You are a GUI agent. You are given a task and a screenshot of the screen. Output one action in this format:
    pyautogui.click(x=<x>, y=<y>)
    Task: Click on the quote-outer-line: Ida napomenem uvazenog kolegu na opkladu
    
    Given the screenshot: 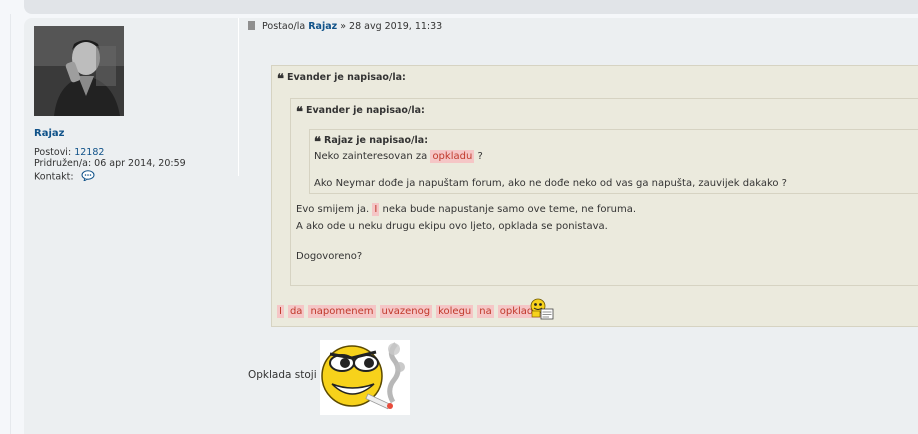 What is the action you would take?
    pyautogui.click(x=411, y=311)
    